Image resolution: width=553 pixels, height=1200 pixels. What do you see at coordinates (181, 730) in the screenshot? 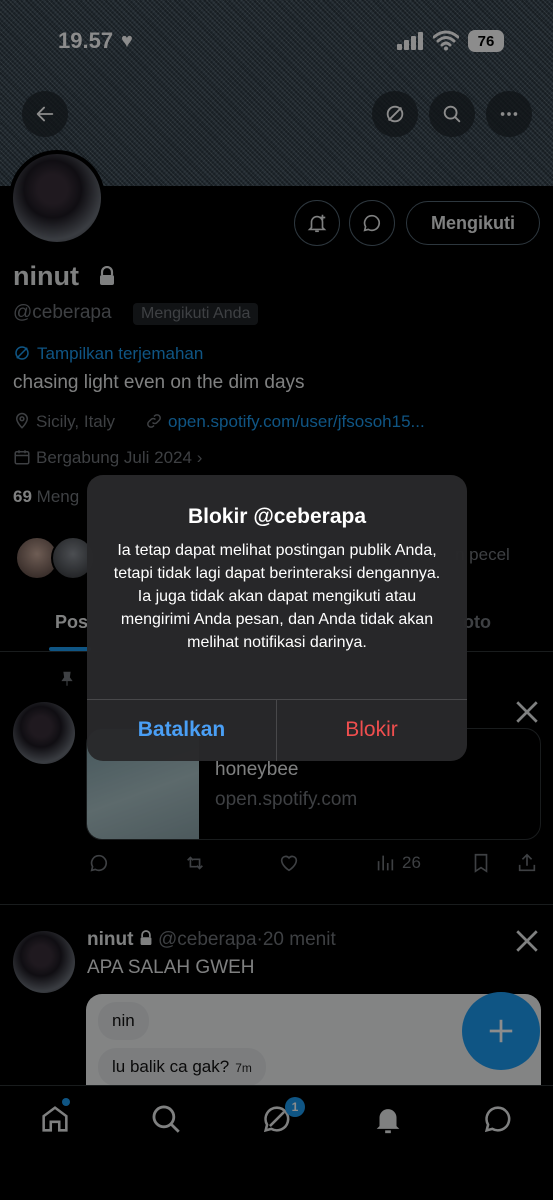
I see `cancel-button: Batalkan` at bounding box center [181, 730].